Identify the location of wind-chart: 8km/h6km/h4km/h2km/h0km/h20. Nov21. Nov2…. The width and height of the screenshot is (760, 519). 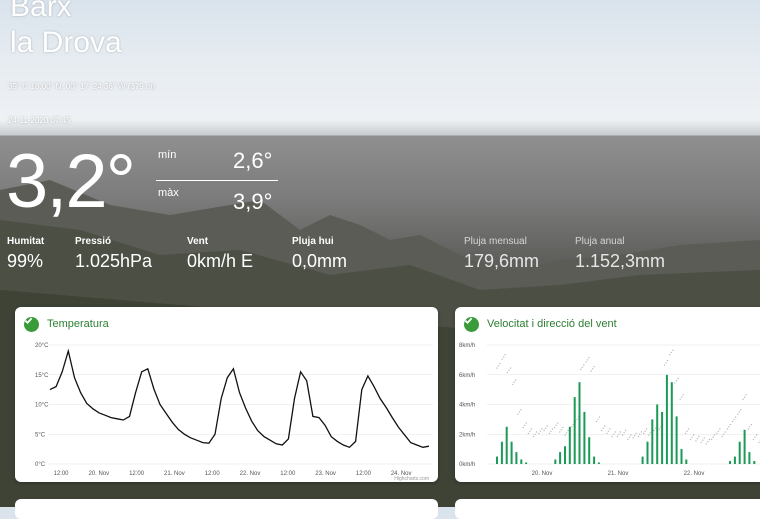
(607, 394).